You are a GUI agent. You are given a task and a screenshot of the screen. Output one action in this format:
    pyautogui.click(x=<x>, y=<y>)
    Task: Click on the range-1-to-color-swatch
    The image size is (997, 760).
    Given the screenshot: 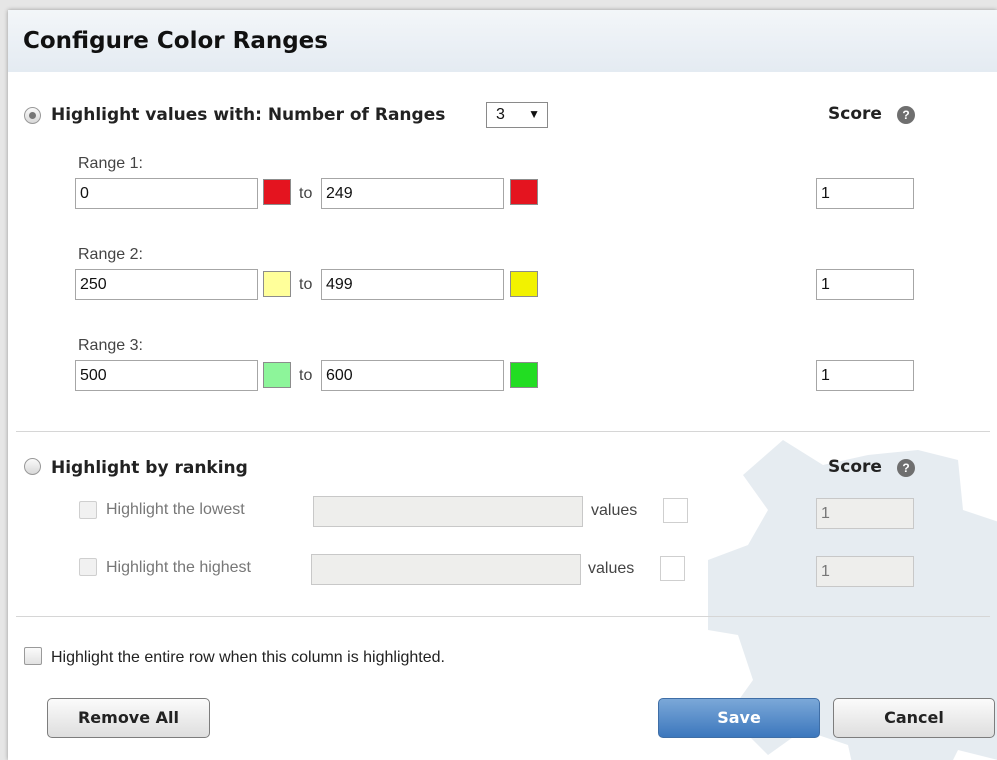 What is the action you would take?
    pyautogui.click(x=524, y=192)
    